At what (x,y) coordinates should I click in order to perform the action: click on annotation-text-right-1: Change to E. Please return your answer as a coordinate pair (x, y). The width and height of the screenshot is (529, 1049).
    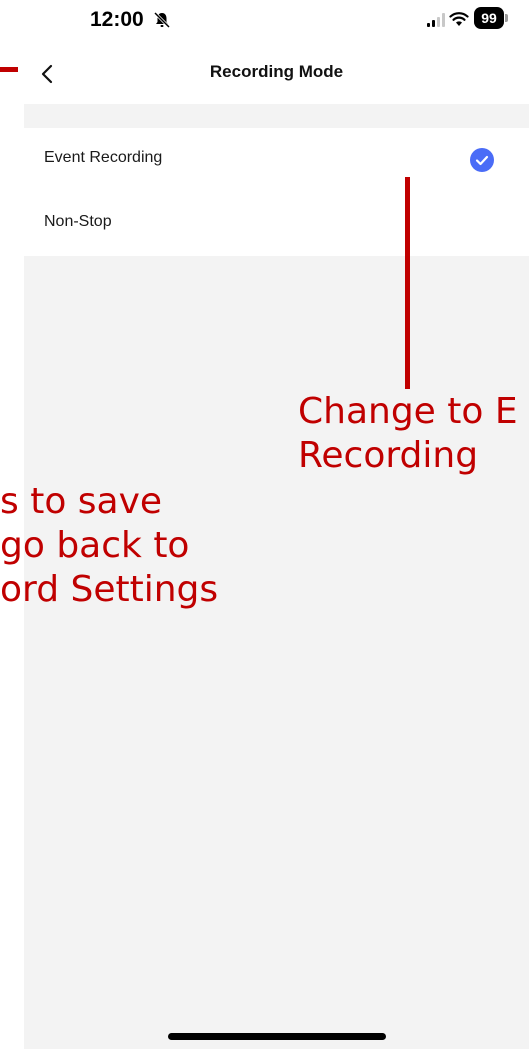
    Looking at the image, I should click on (408, 411).